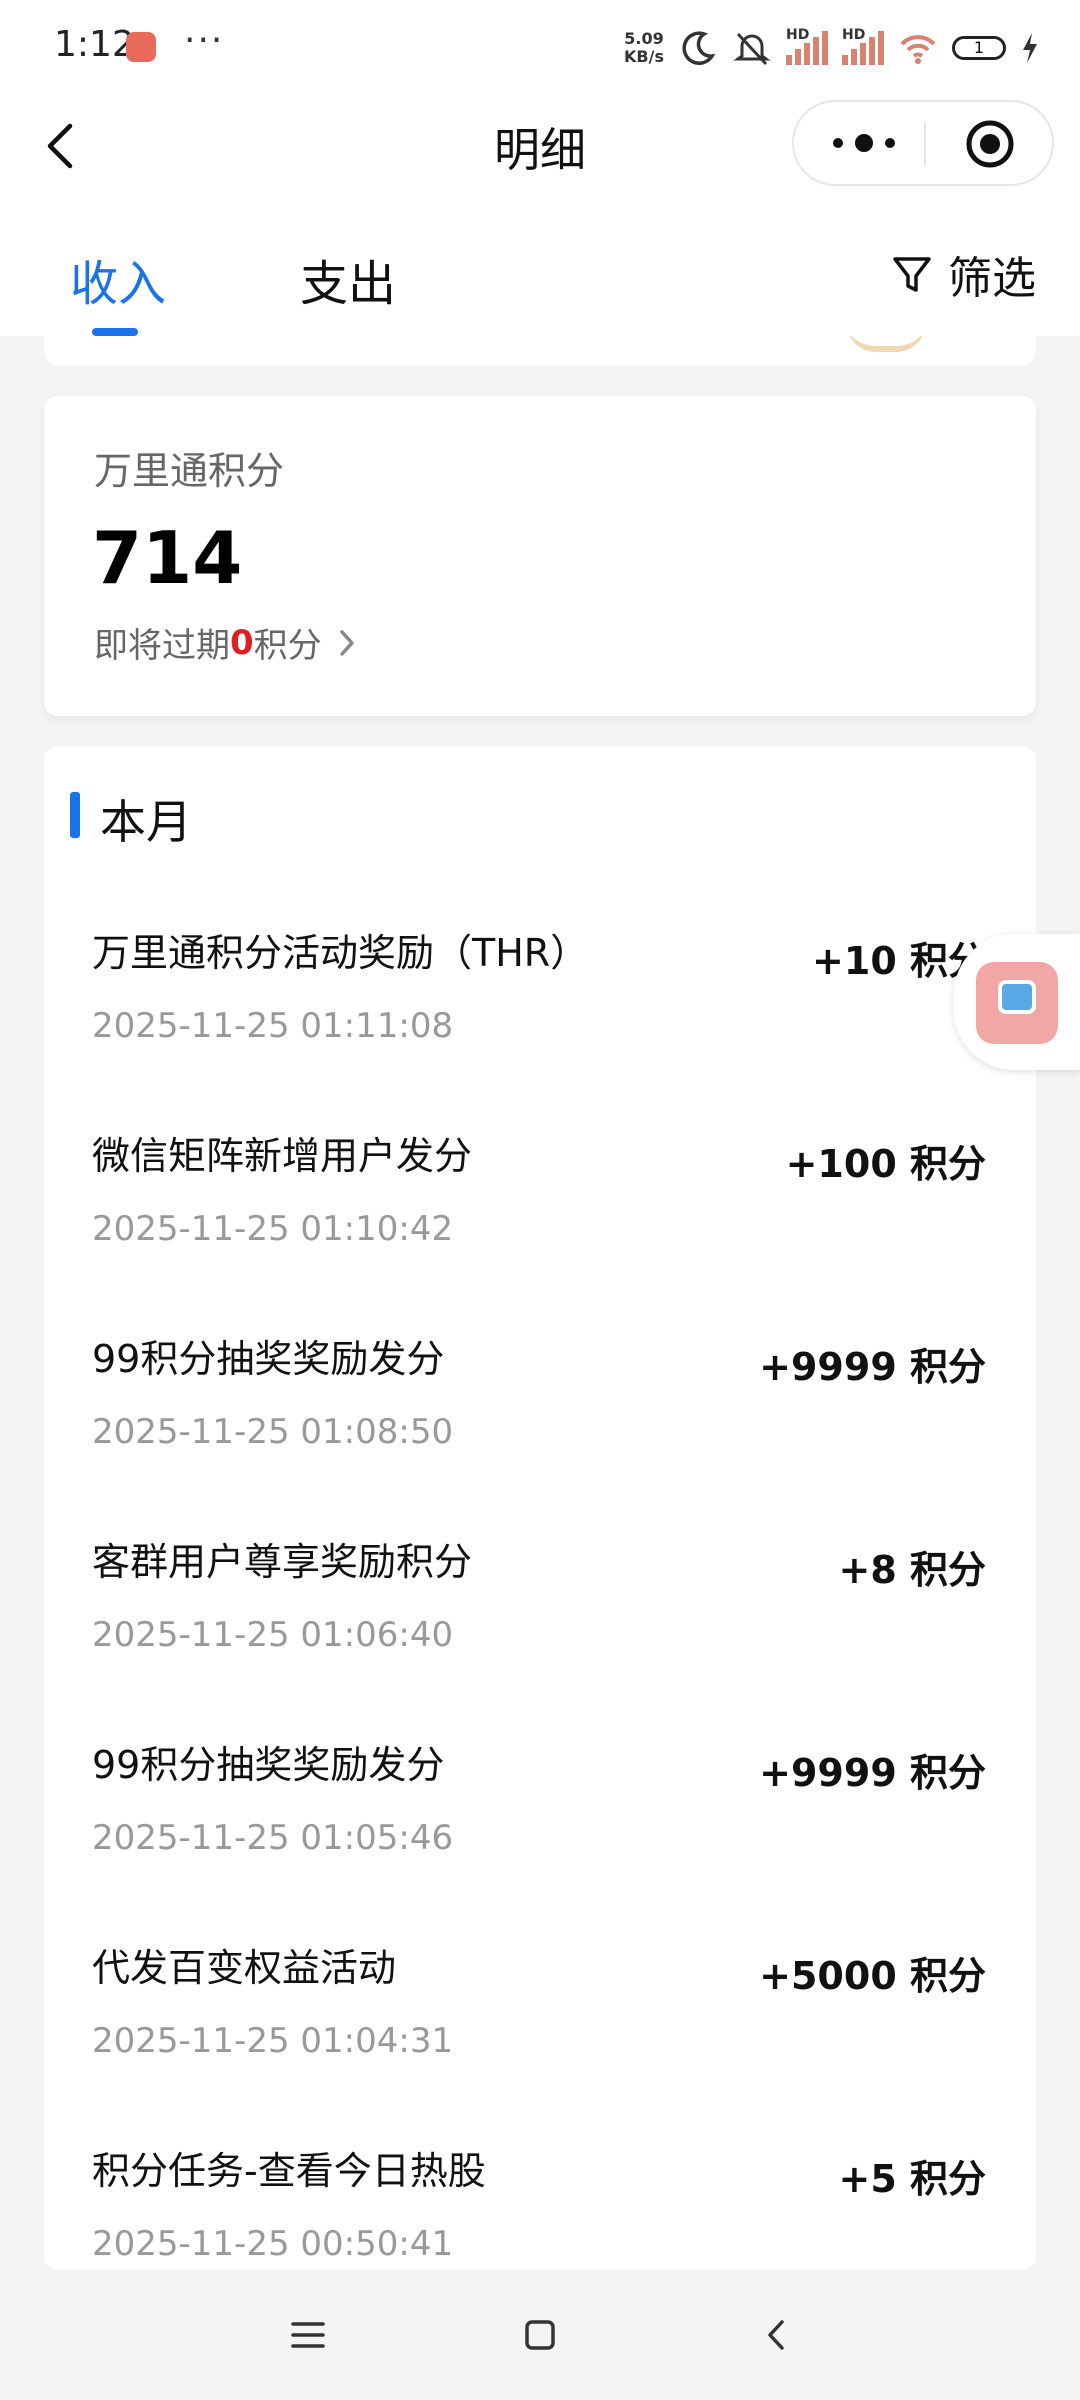 Image resolution: width=1080 pixels, height=2400 pixels. What do you see at coordinates (885, 1164) in the screenshot?
I see `record-amount: +100 积分` at bounding box center [885, 1164].